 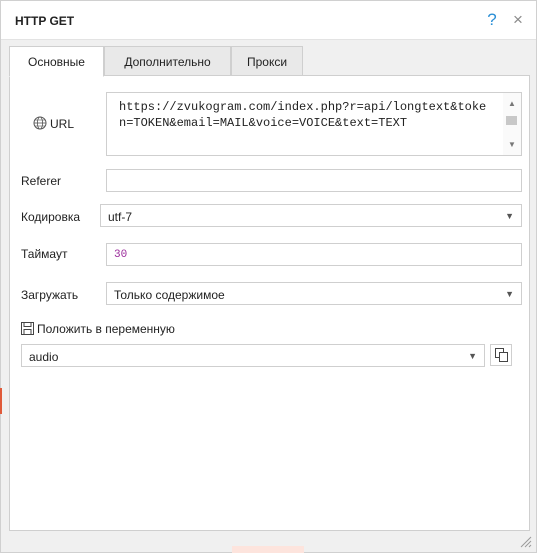 I want to click on help-button: ?, so click(x=492, y=20).